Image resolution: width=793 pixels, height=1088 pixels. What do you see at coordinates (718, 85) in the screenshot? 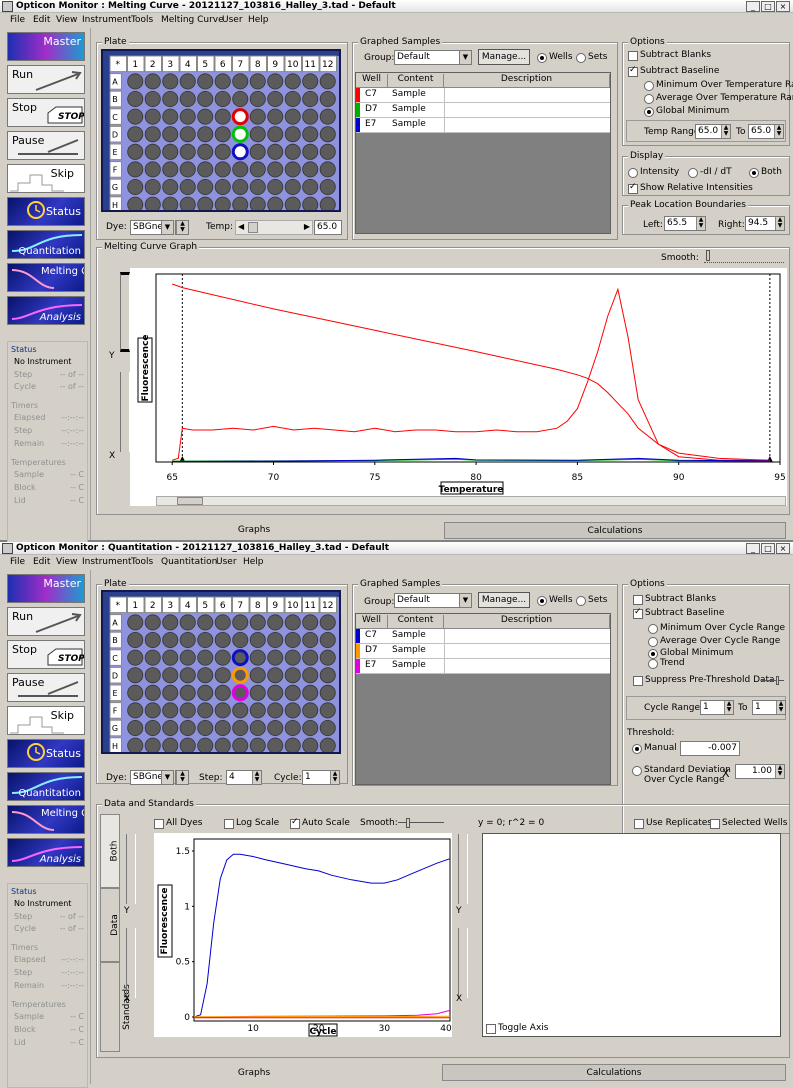
I see `min-over-temp-radio: Minimum Over Temperature Range` at bounding box center [718, 85].